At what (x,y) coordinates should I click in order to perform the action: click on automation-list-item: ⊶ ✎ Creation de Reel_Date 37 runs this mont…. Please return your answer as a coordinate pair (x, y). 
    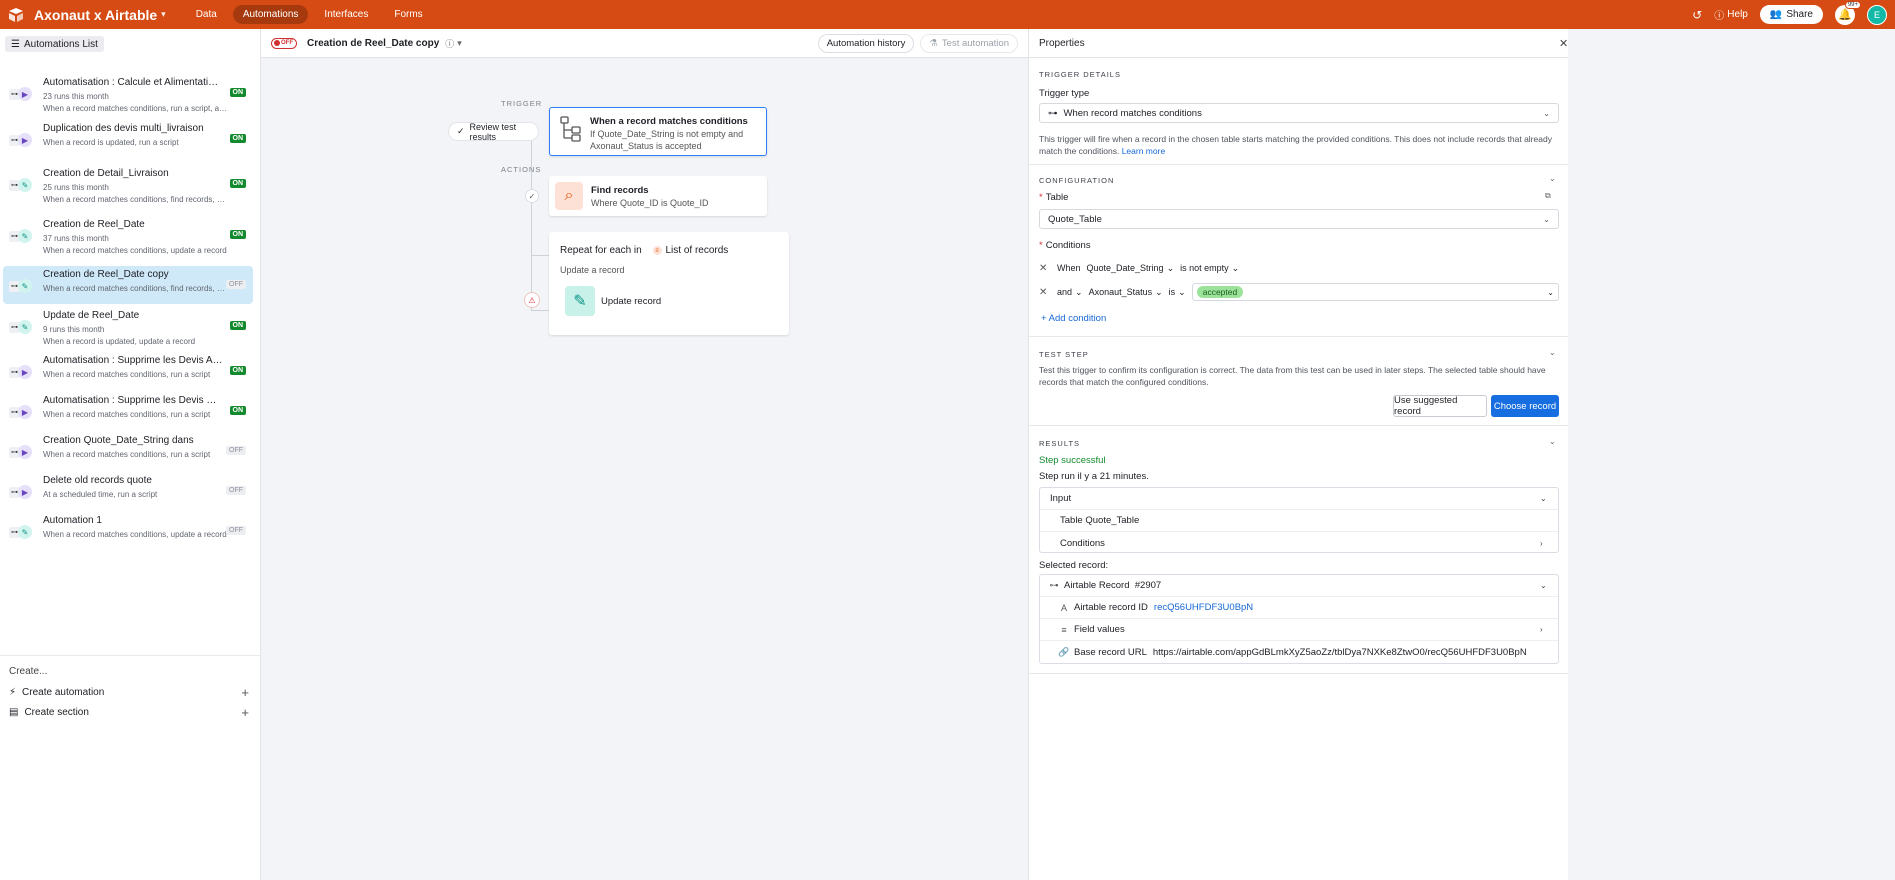
    Looking at the image, I should click on (128, 235).